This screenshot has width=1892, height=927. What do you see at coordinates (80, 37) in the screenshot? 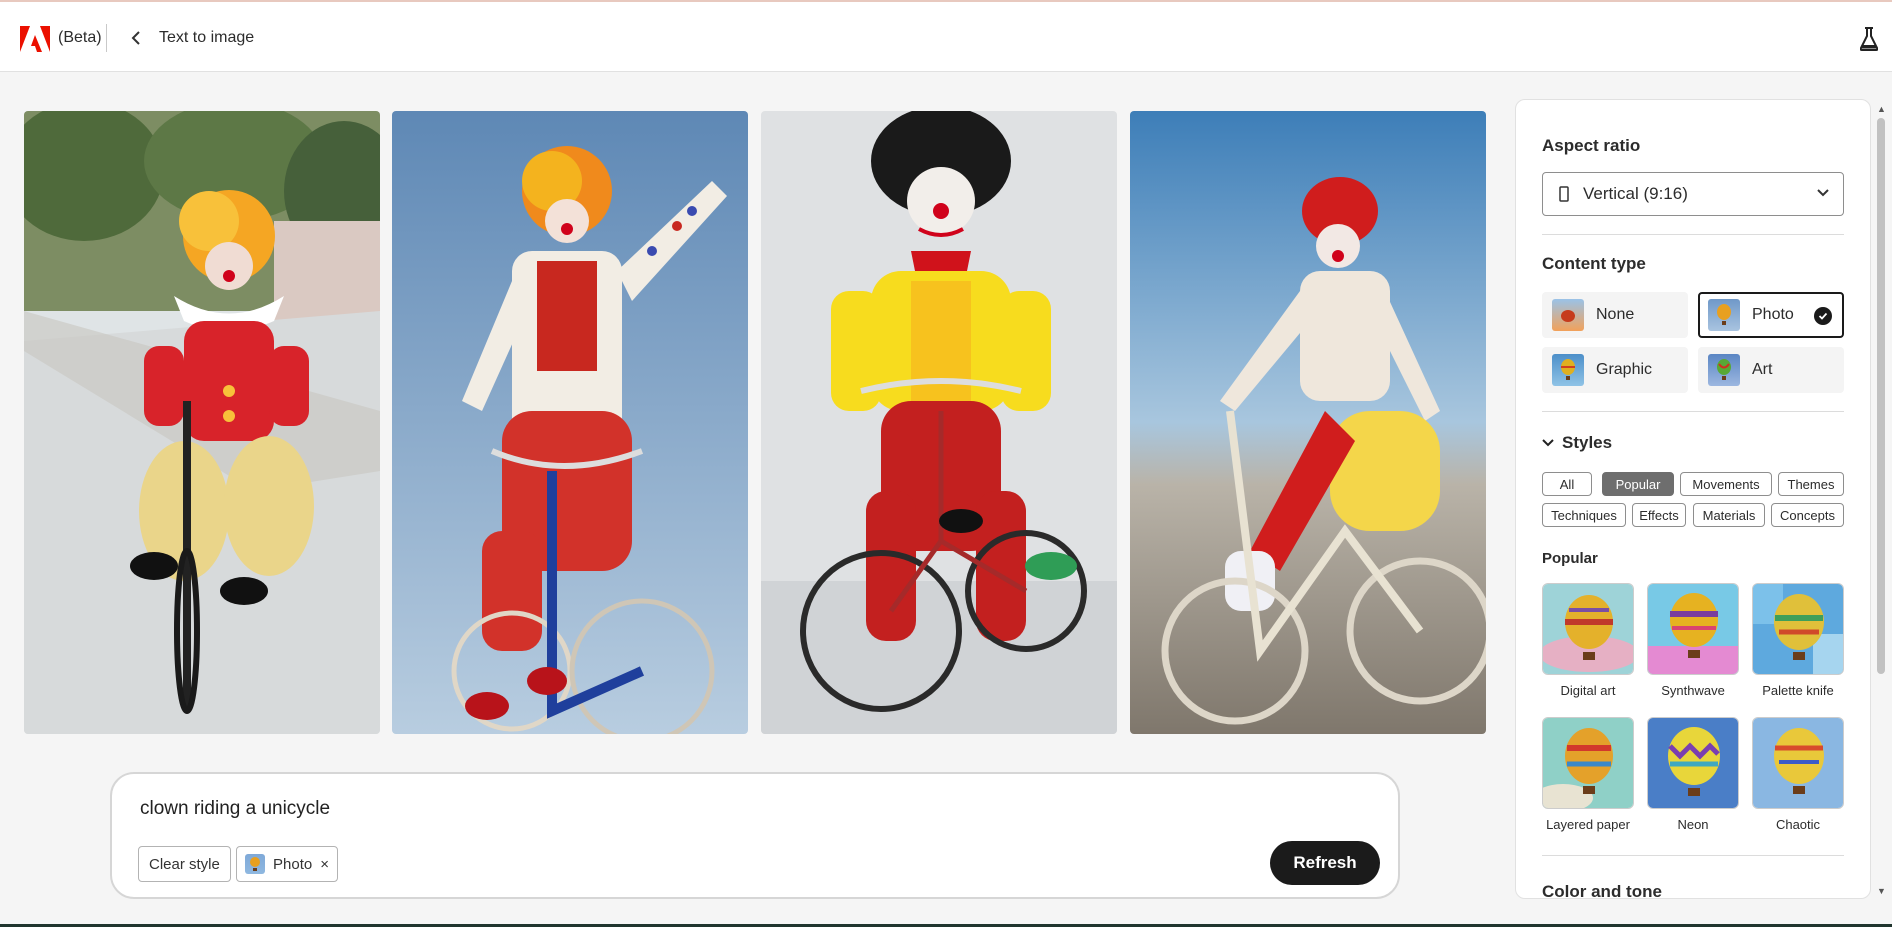
I see `beta-label: (Beta)` at bounding box center [80, 37].